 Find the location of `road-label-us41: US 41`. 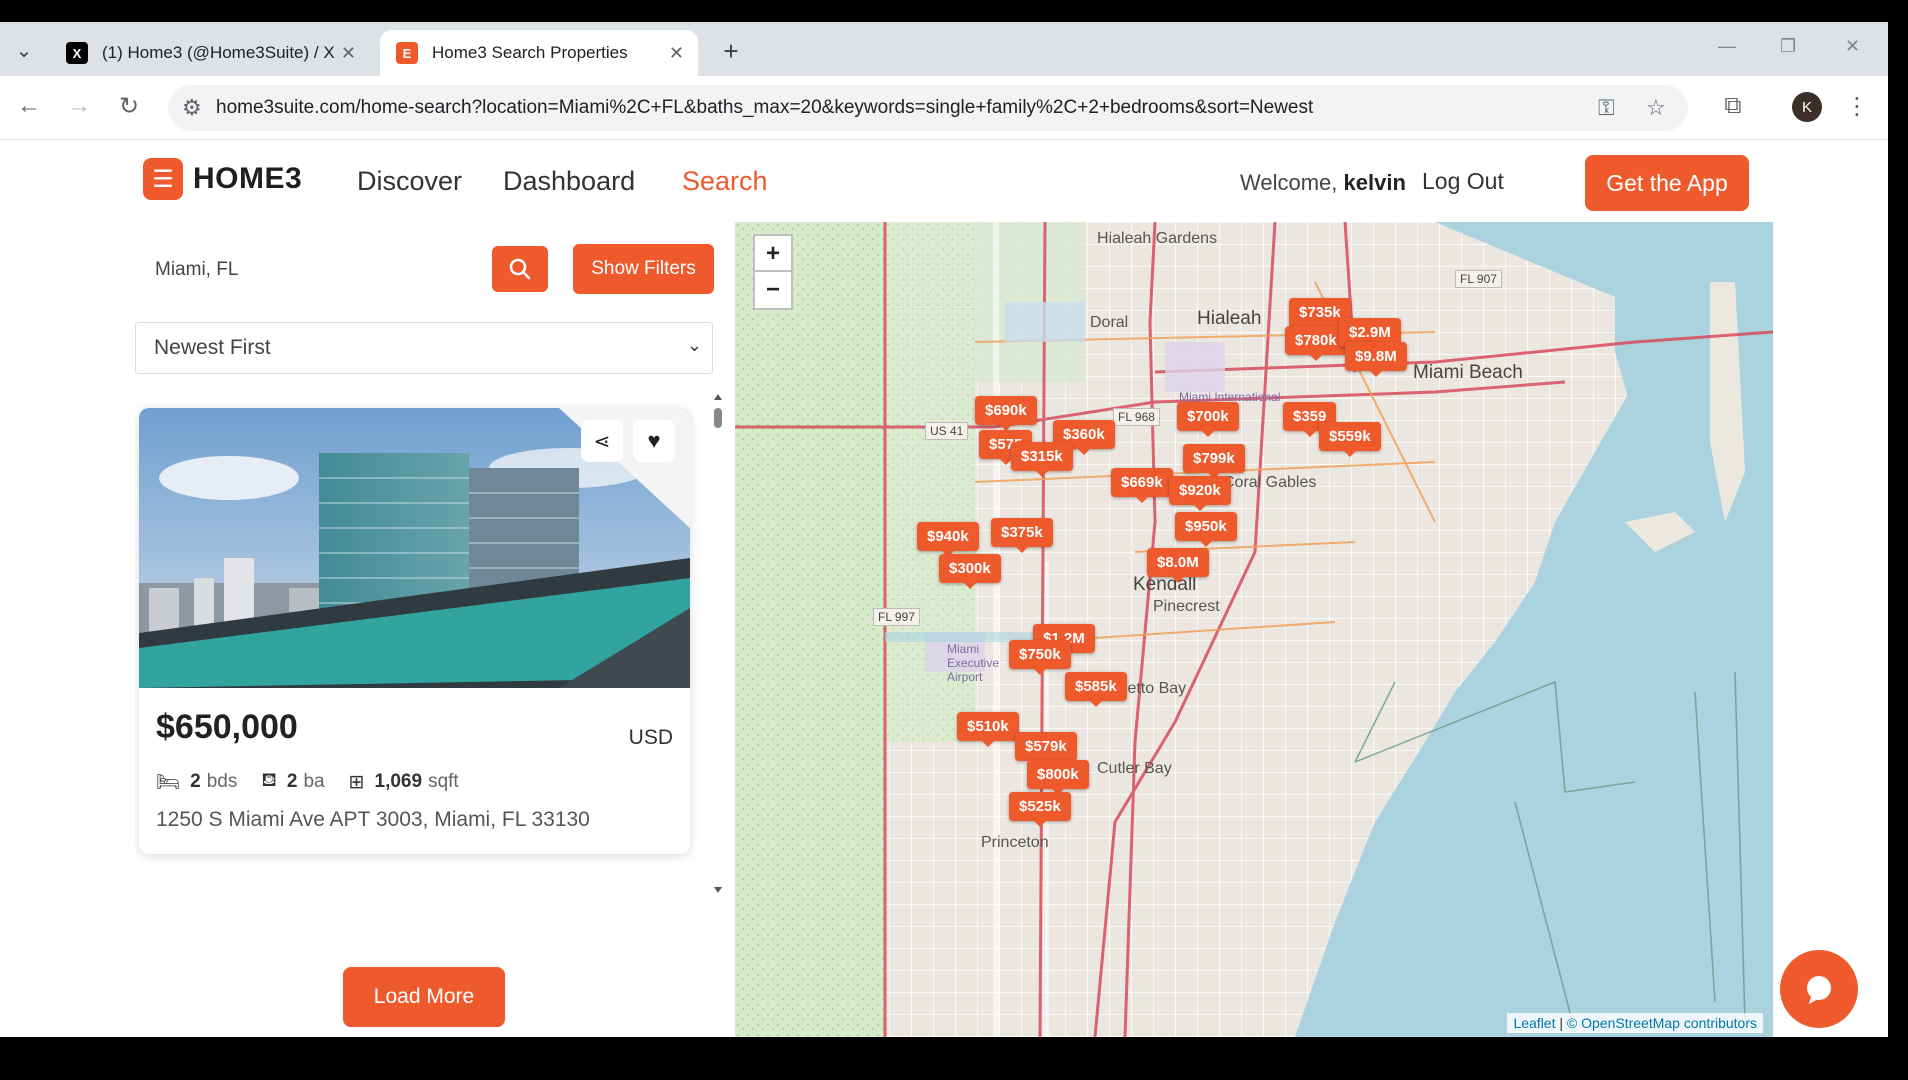

road-label-us41: US 41 is located at coordinates (947, 431).